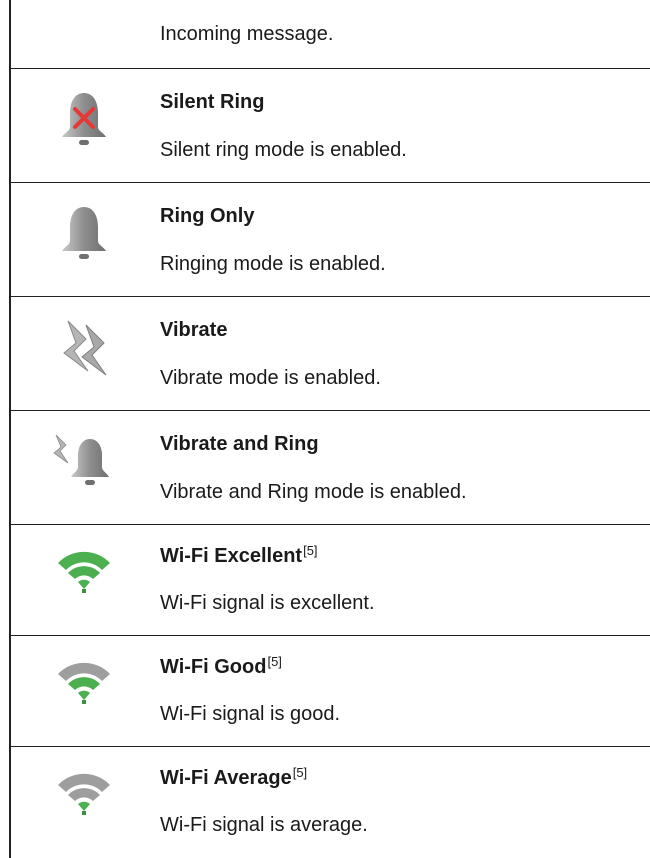 The height and width of the screenshot is (858, 650). I want to click on row-title: Vibrate and Ring, so click(239, 444).